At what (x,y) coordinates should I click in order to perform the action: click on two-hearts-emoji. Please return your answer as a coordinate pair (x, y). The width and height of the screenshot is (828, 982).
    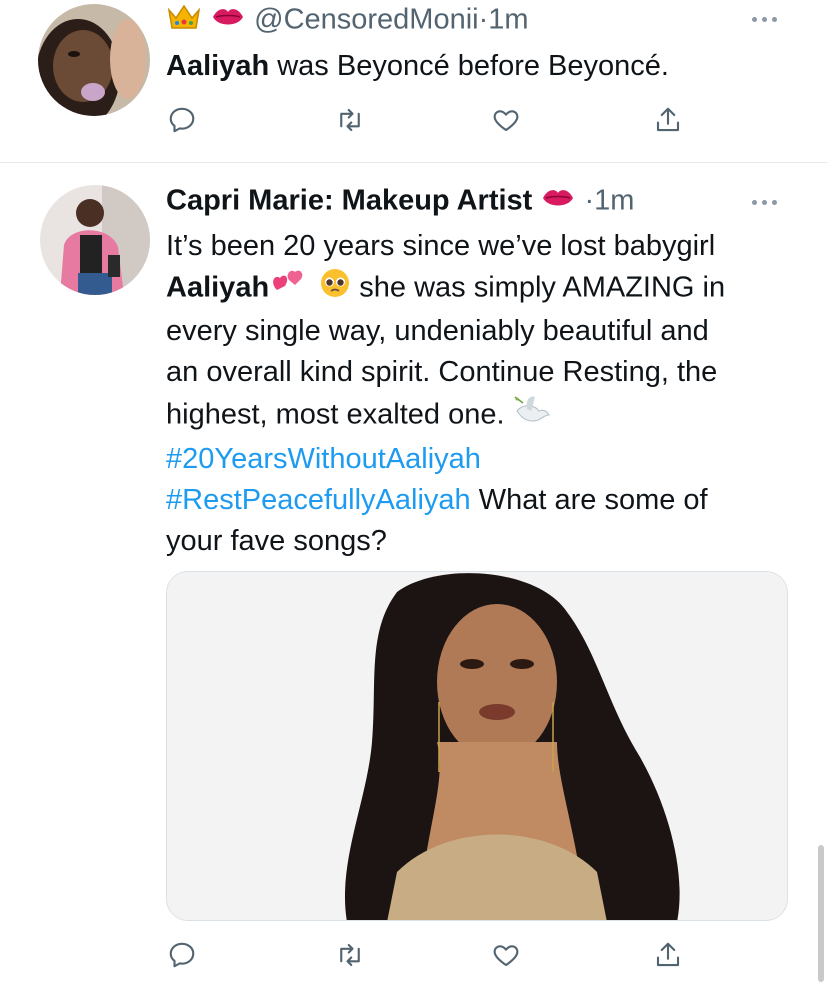
    Looking at the image, I should click on (288, 289).